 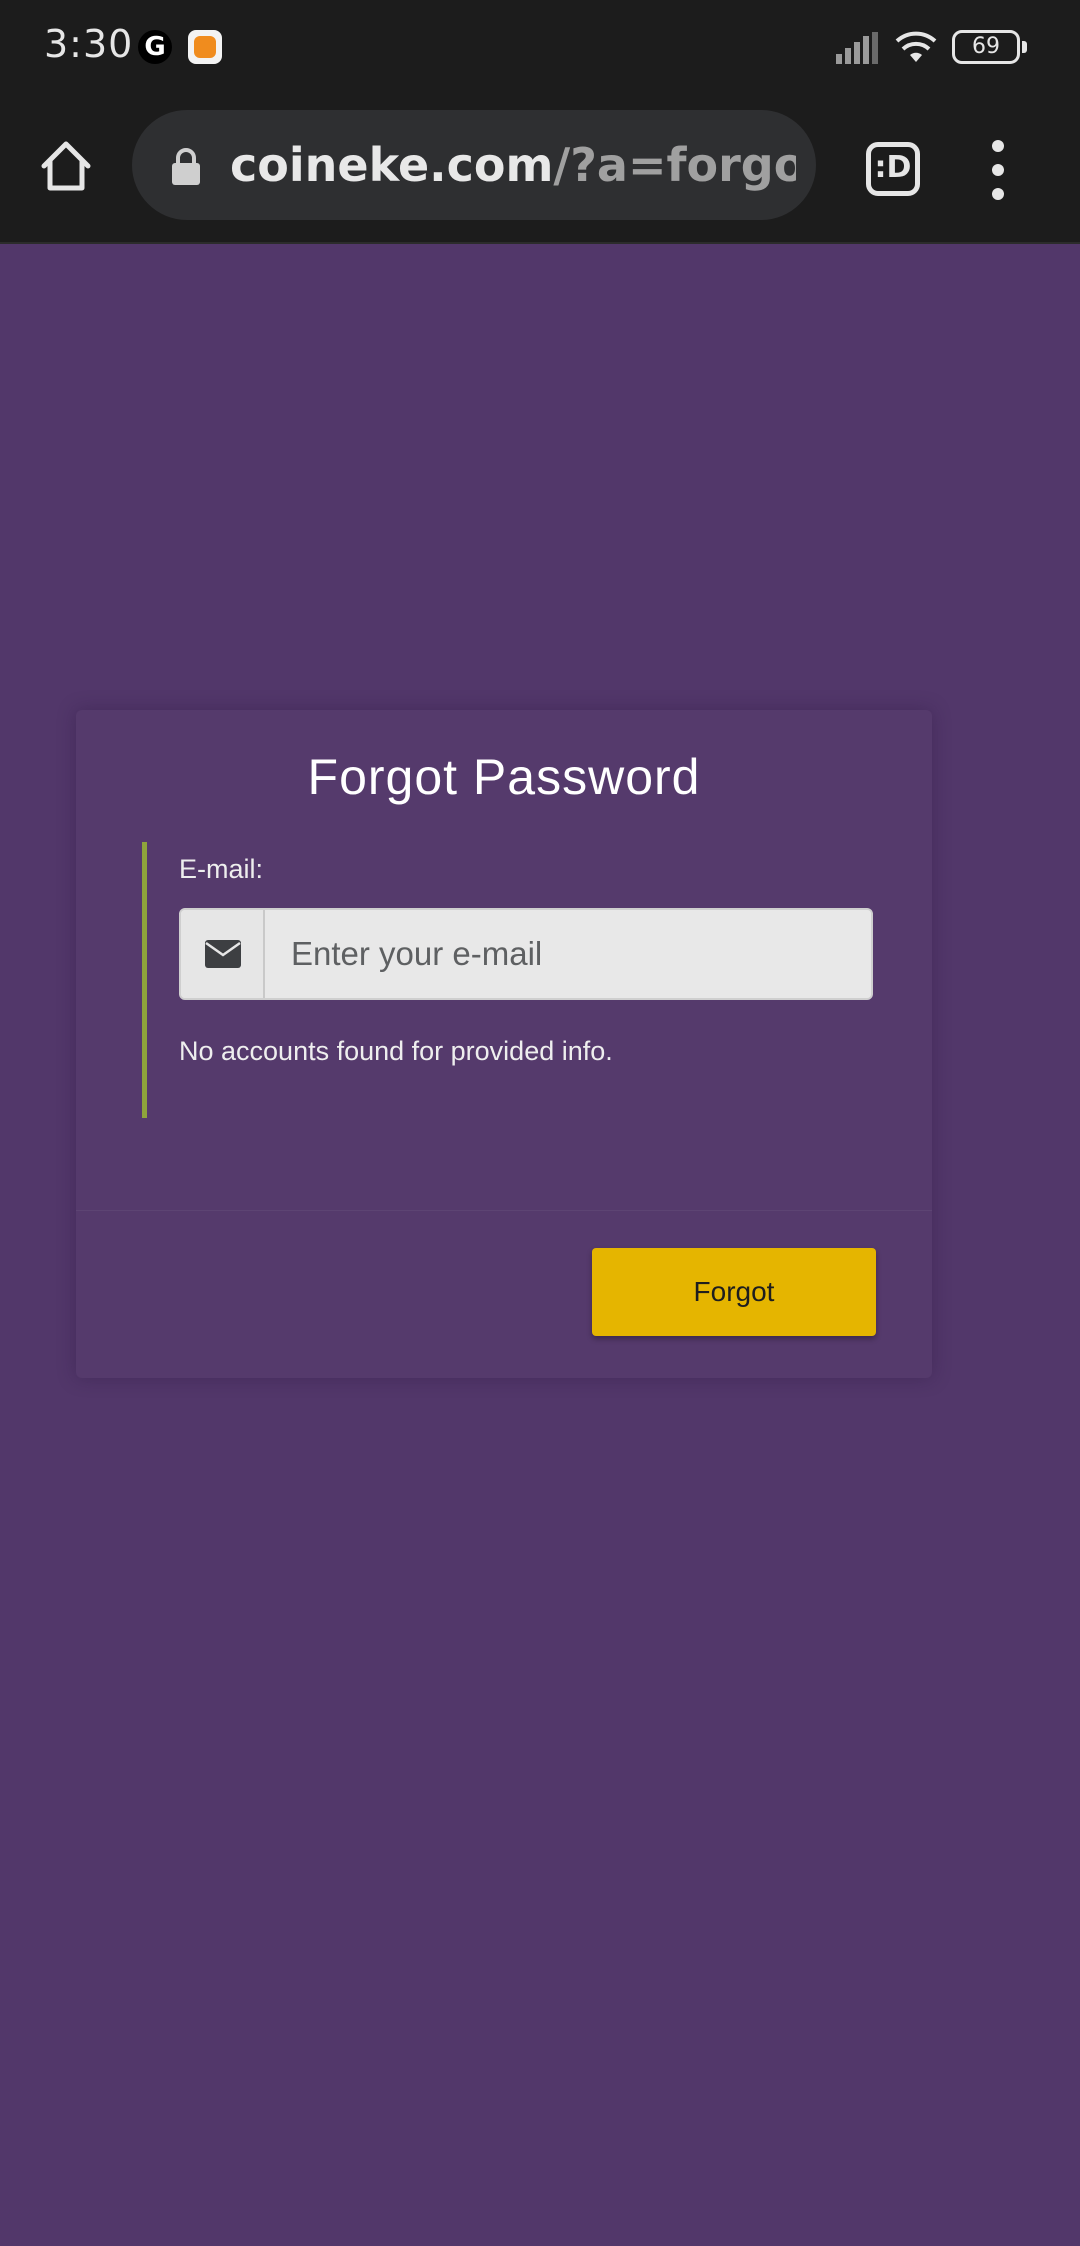 What do you see at coordinates (66, 166) in the screenshot?
I see `home-icon` at bounding box center [66, 166].